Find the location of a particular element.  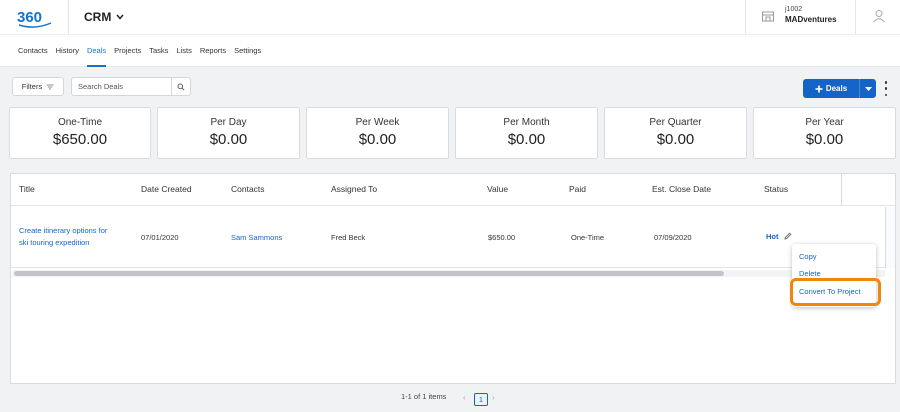

building-icon is located at coordinates (768, 16).